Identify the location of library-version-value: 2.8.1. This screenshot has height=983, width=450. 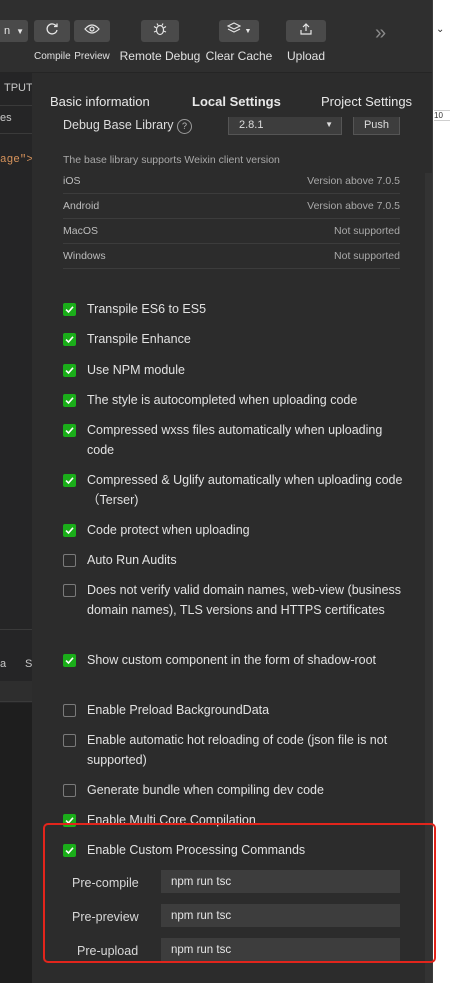
(251, 125).